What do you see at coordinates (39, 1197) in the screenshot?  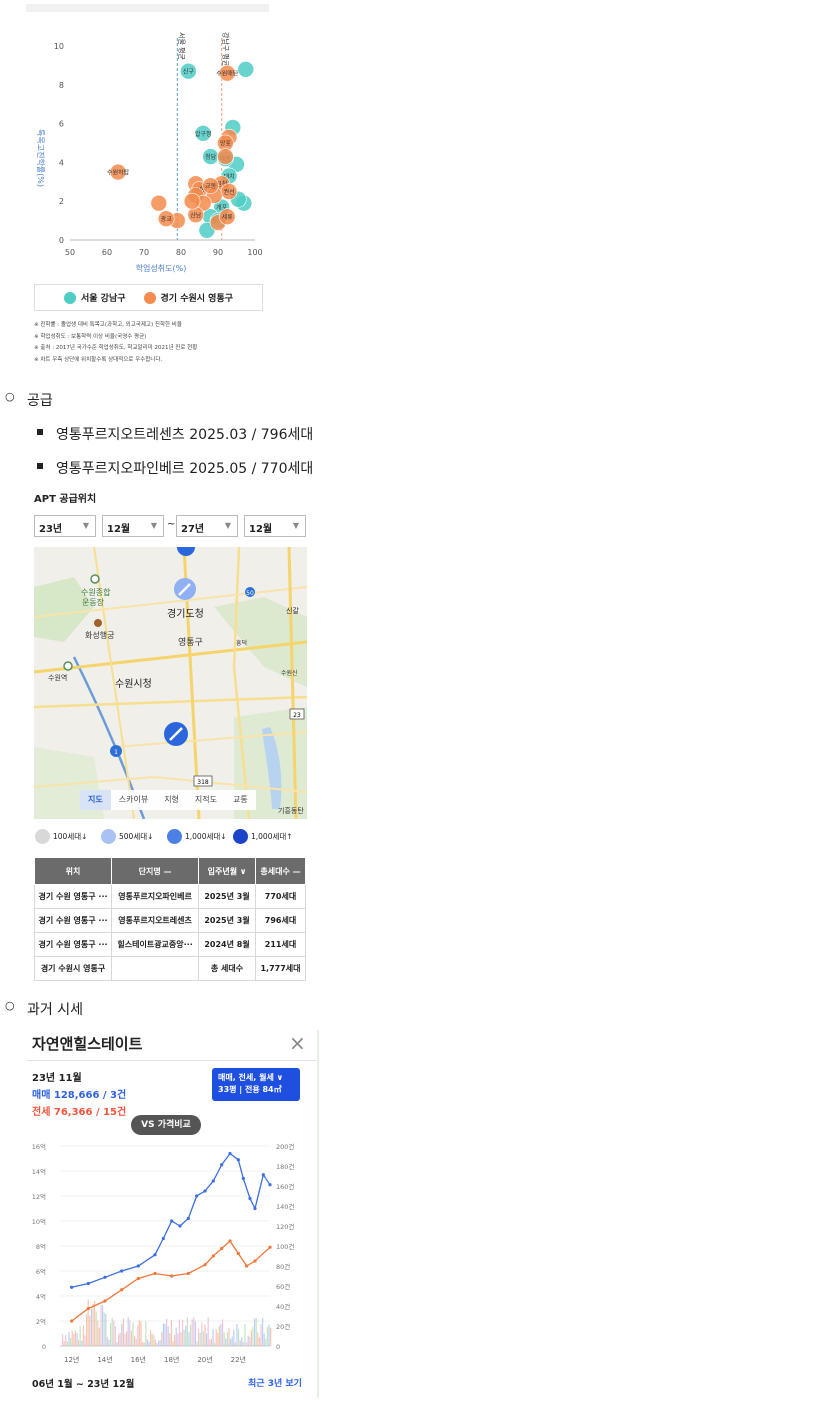 I see `y-left-tick: 12억` at bounding box center [39, 1197].